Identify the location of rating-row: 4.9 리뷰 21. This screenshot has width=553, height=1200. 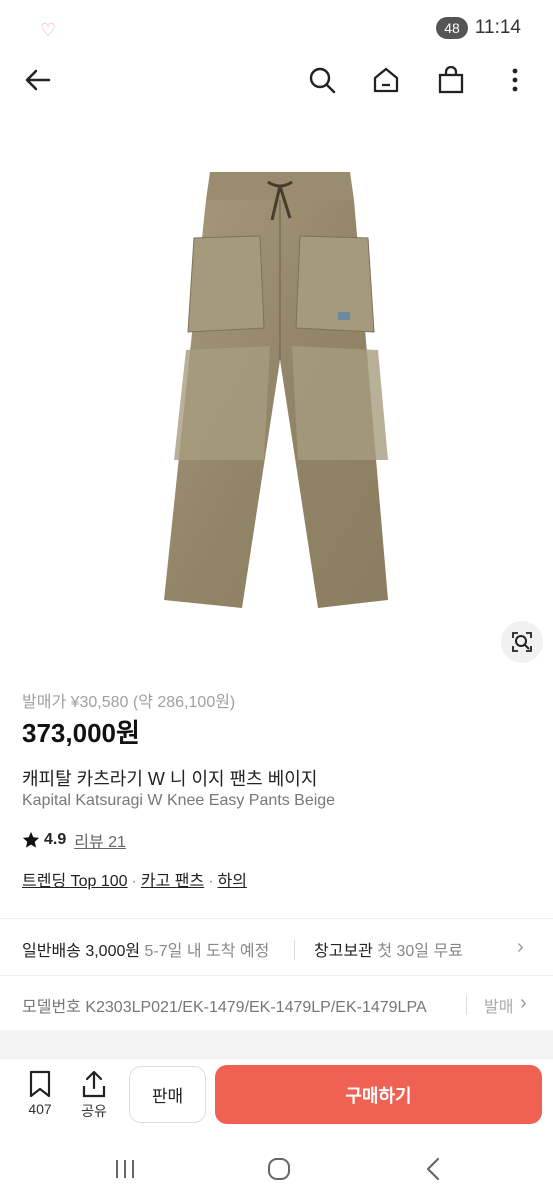
(74, 840).